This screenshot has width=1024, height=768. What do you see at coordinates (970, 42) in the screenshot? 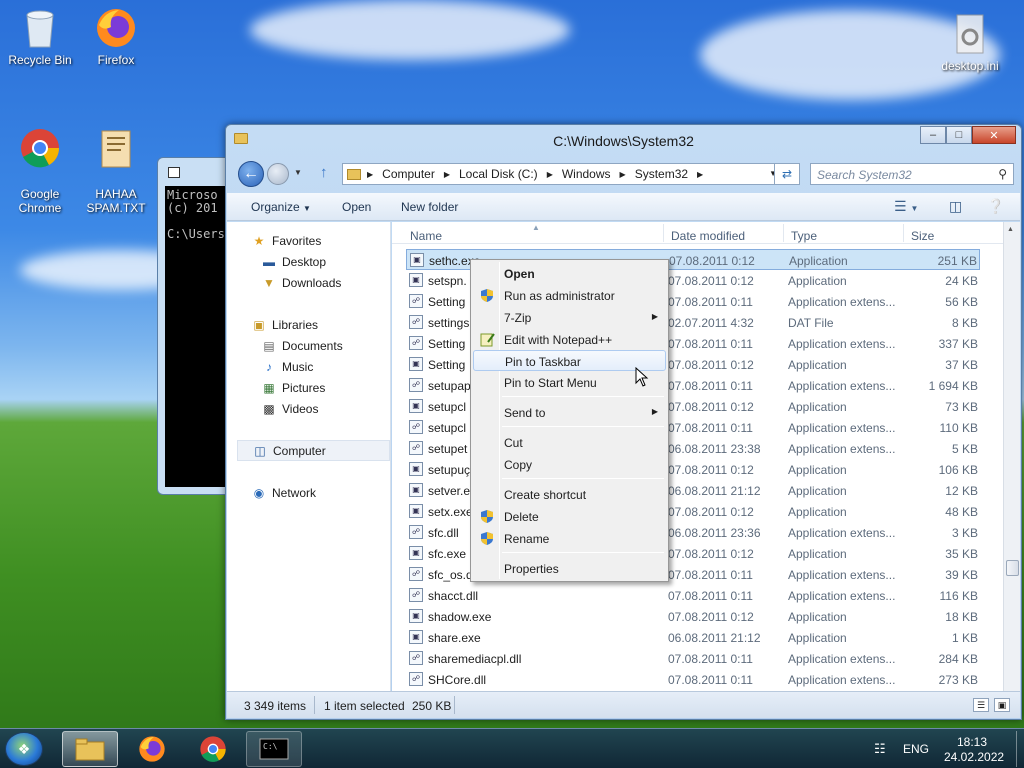
I see `desktop-icon-desktop-ini: desktop.ini` at bounding box center [970, 42].